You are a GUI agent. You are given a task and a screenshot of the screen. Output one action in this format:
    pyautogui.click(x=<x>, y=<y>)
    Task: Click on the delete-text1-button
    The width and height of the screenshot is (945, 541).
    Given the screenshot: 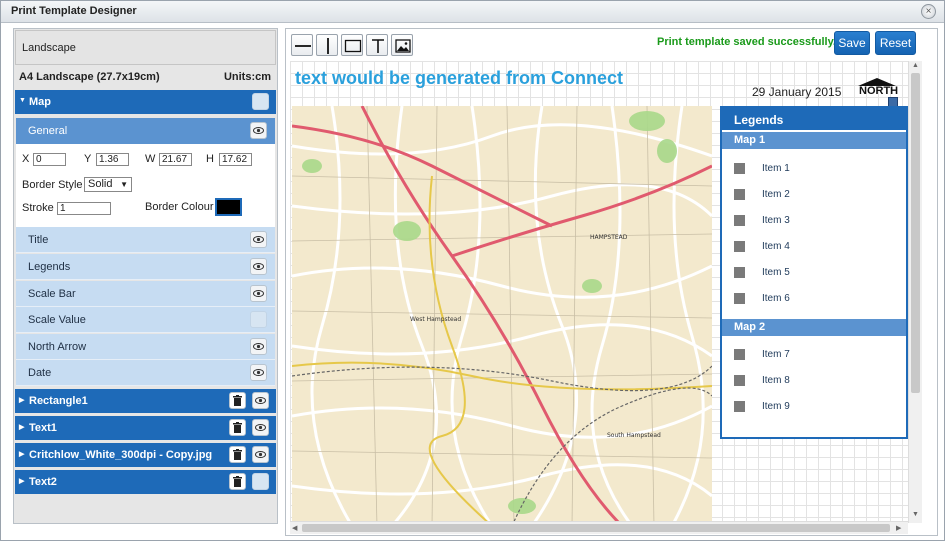 What is the action you would take?
    pyautogui.click(x=237, y=427)
    